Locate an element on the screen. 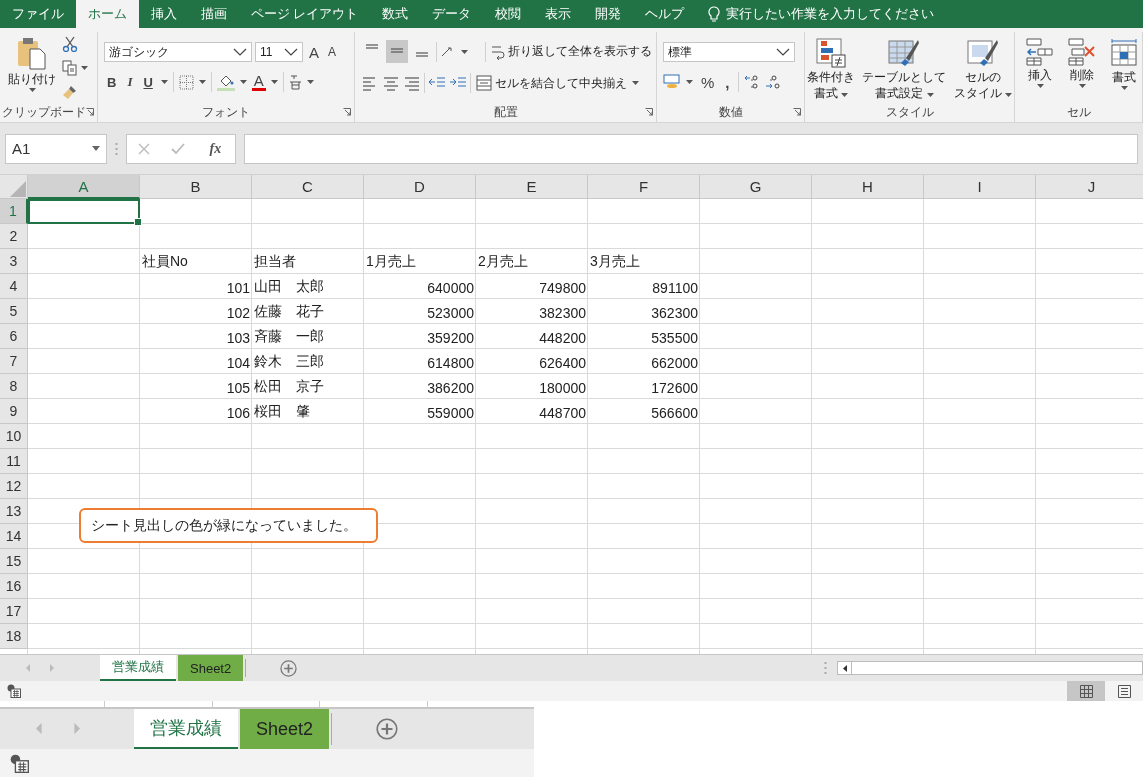  currency-icon is located at coordinates (672, 82).